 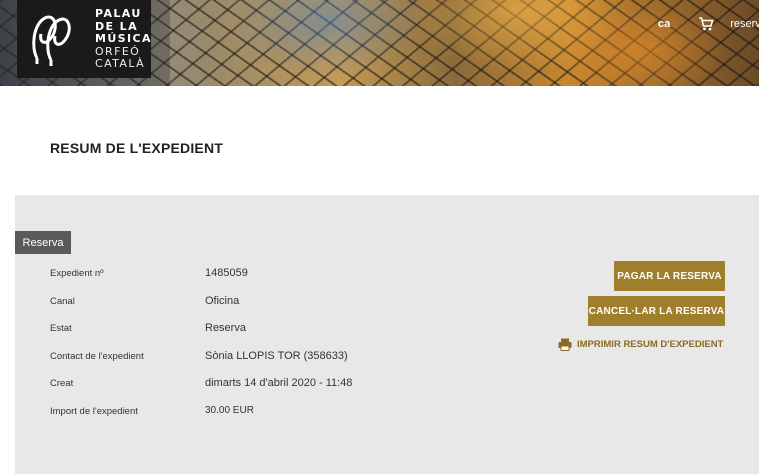 I want to click on cancel-reservation-button: CANCEL·LAR LA RESERVA, so click(x=656, y=311).